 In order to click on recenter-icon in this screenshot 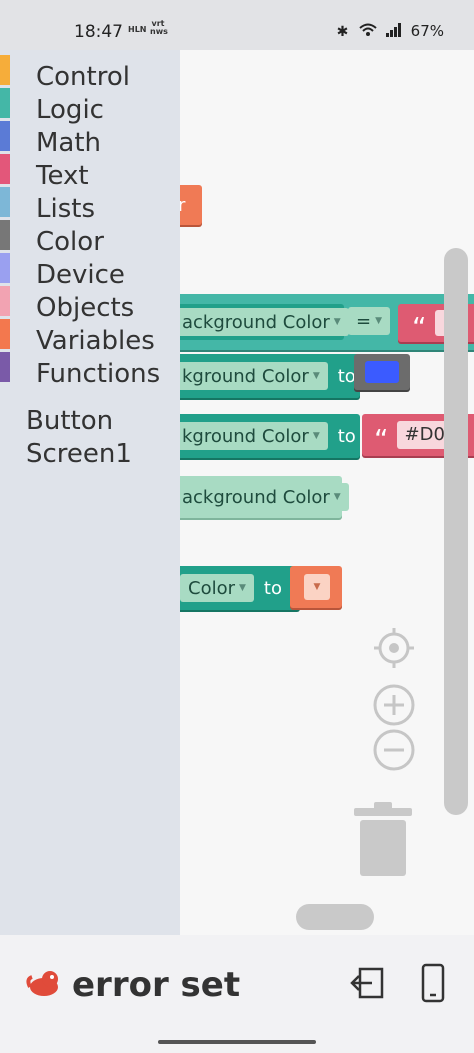, I will do `click(394, 648)`.